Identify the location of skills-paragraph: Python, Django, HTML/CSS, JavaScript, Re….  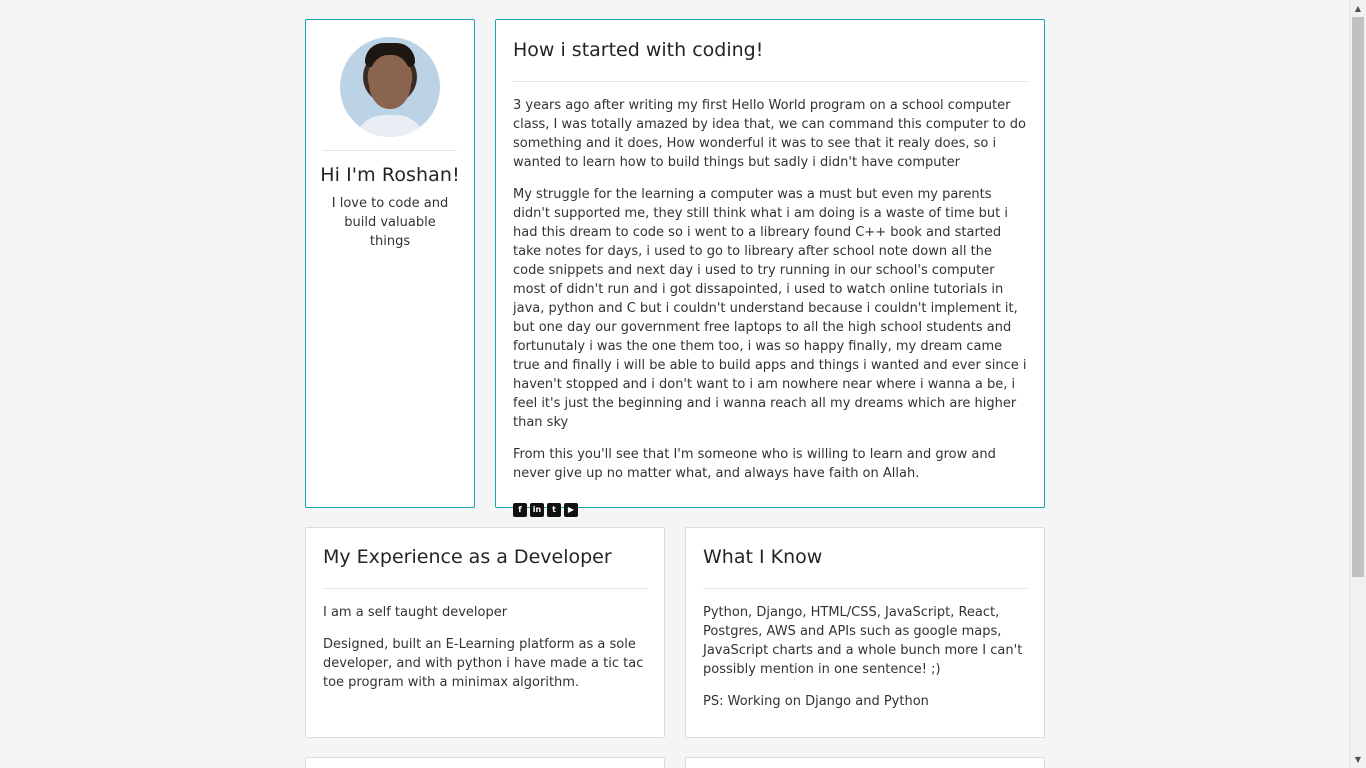
(863, 641).